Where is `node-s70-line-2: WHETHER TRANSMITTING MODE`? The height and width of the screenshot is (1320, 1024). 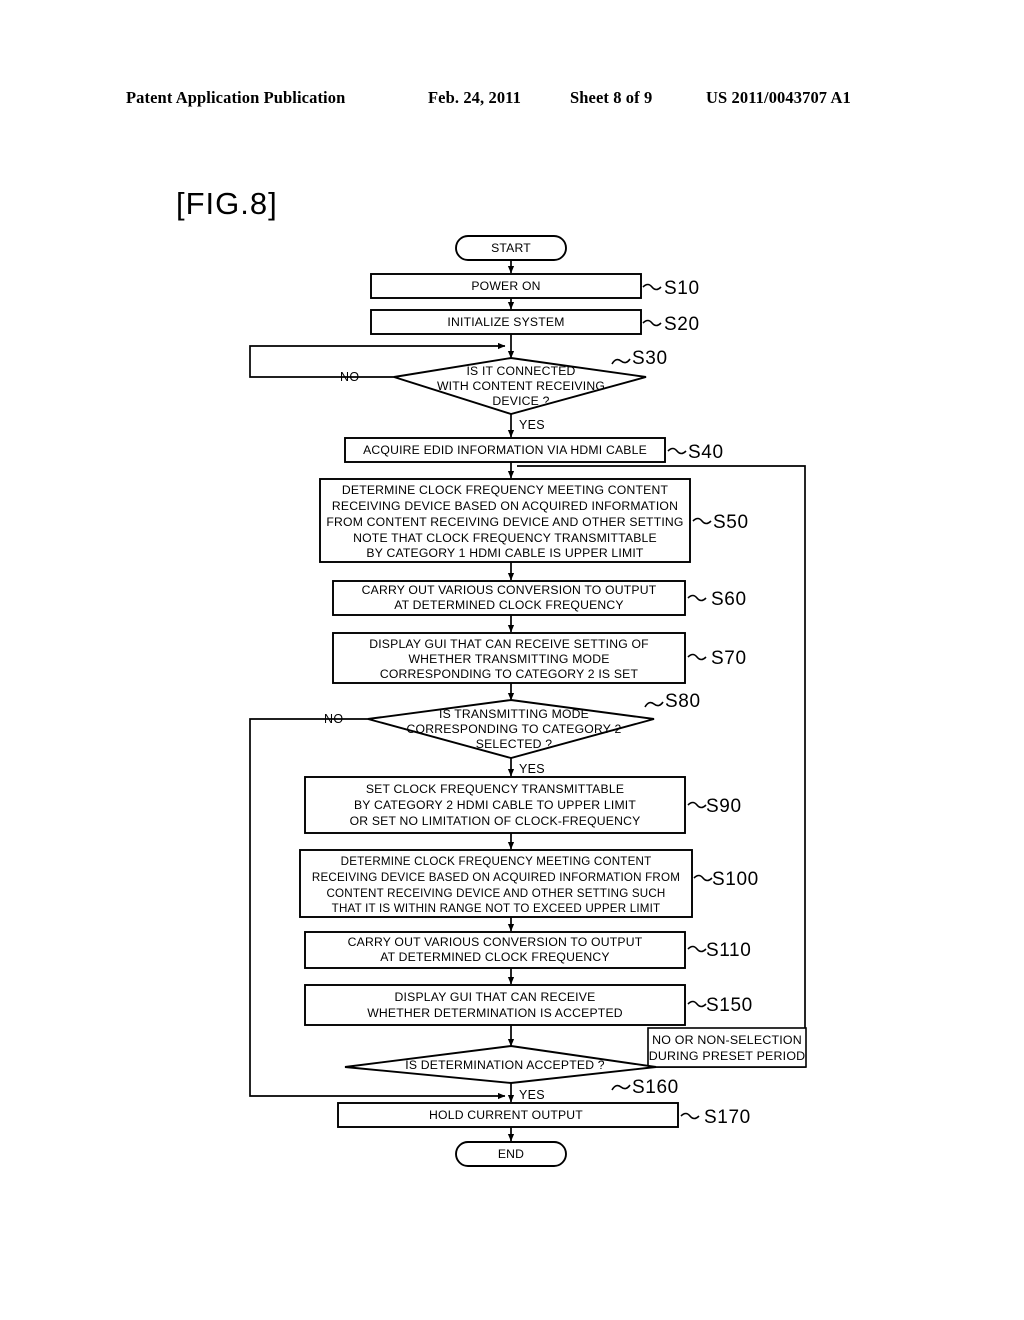 node-s70-line-2: WHETHER TRANSMITTING MODE is located at coordinates (508, 659).